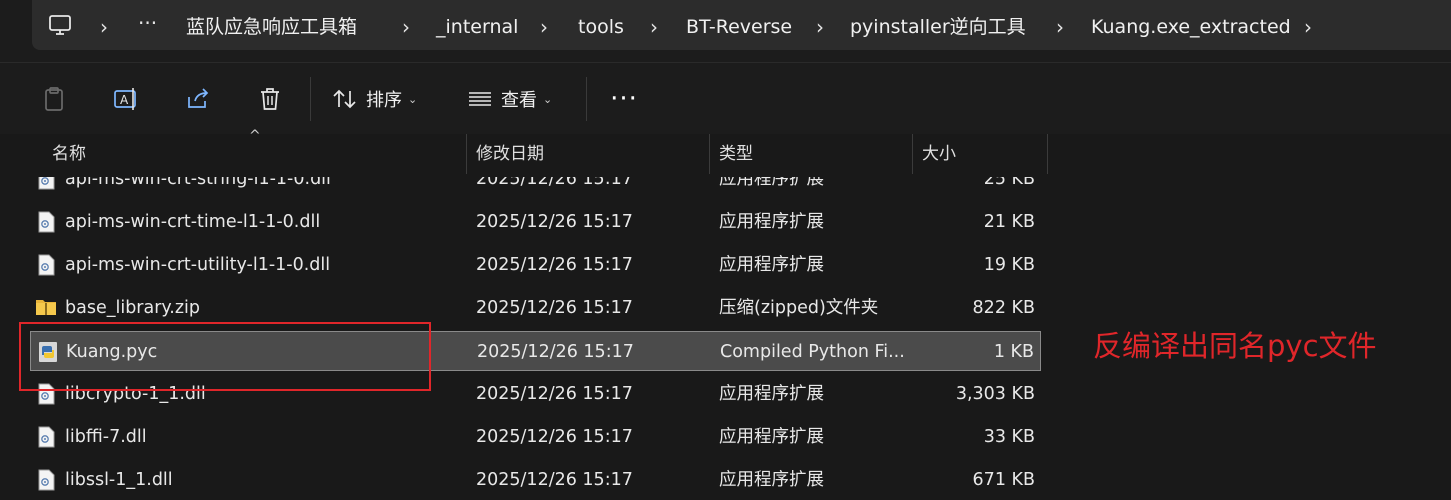 This screenshot has width=1451, height=500. What do you see at coordinates (1191, 27) in the screenshot?
I see `breadcrumb-item: Kuang.exe_extracted` at bounding box center [1191, 27].